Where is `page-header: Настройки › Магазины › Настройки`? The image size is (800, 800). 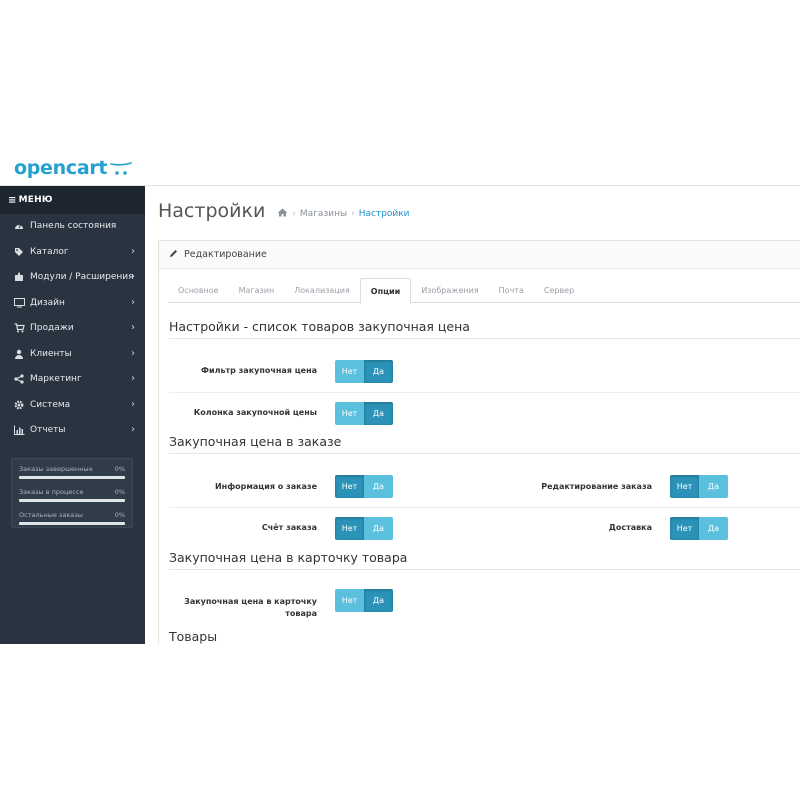 page-header: Настройки › Магазины › Настройки is located at coordinates (284, 211).